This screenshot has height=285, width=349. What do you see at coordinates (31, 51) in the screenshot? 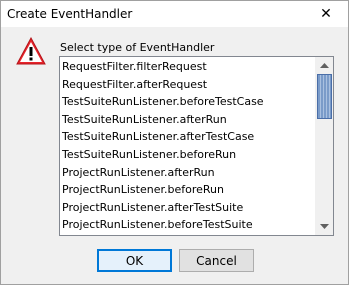
I see `warning-triangle-icon` at bounding box center [31, 51].